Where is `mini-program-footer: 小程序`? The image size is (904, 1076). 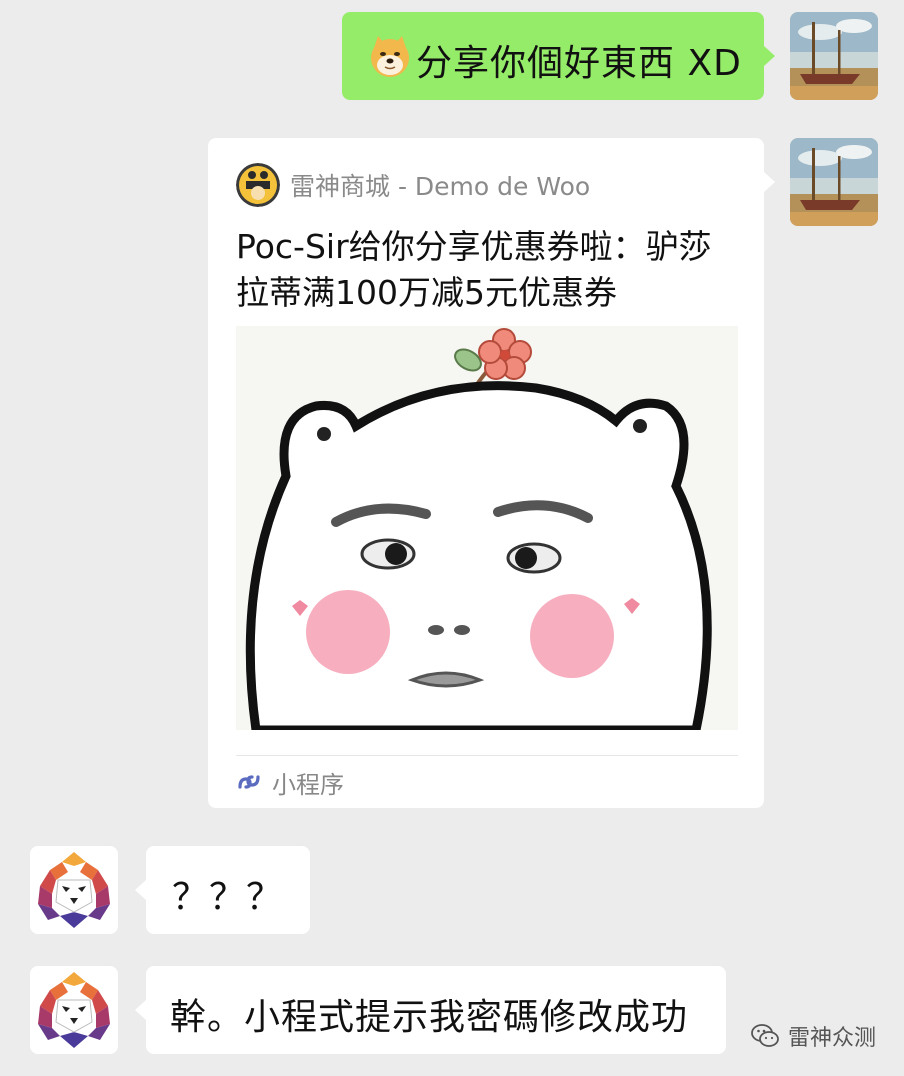
mini-program-footer: 小程序 is located at coordinates (290, 782).